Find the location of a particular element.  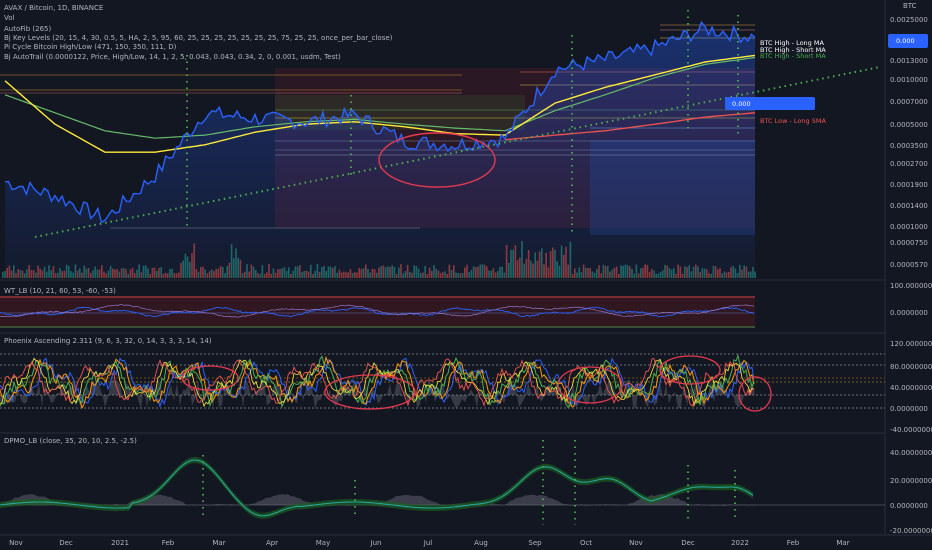

wt-tick-label: 0.0000000 is located at coordinates (909, 313).